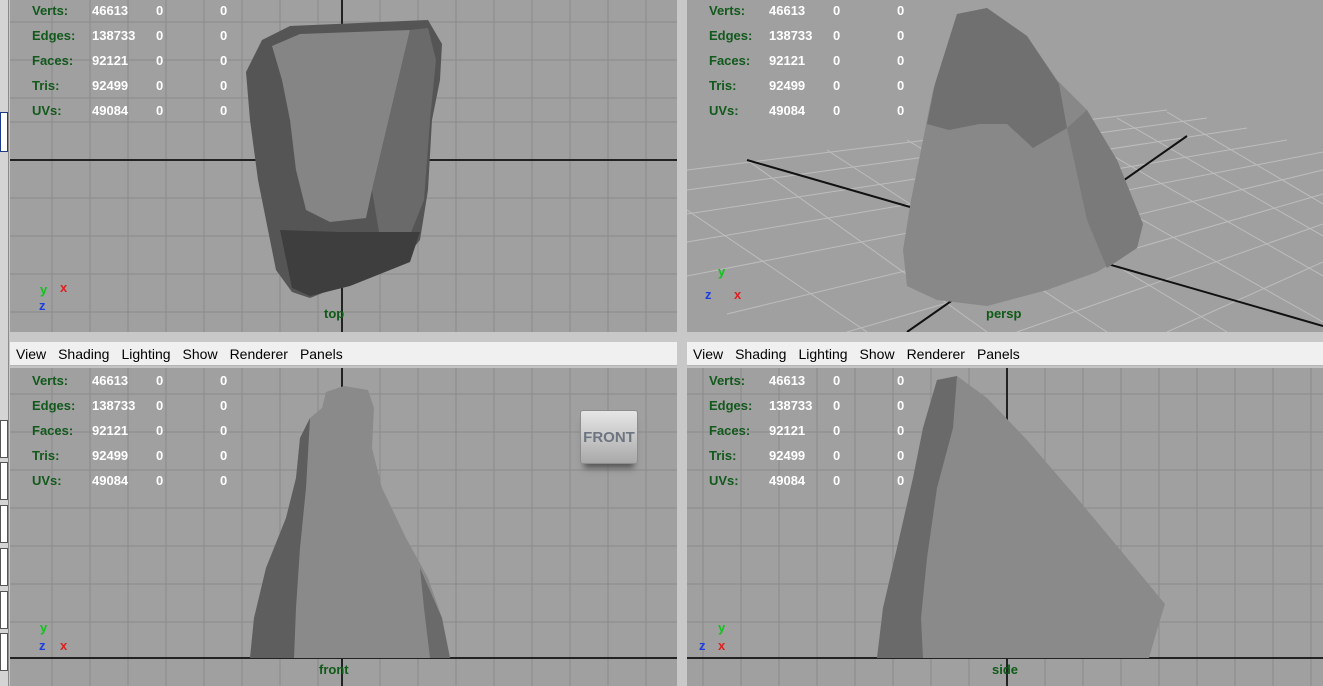  I want to click on camera-name-label: side, so click(1005, 669).